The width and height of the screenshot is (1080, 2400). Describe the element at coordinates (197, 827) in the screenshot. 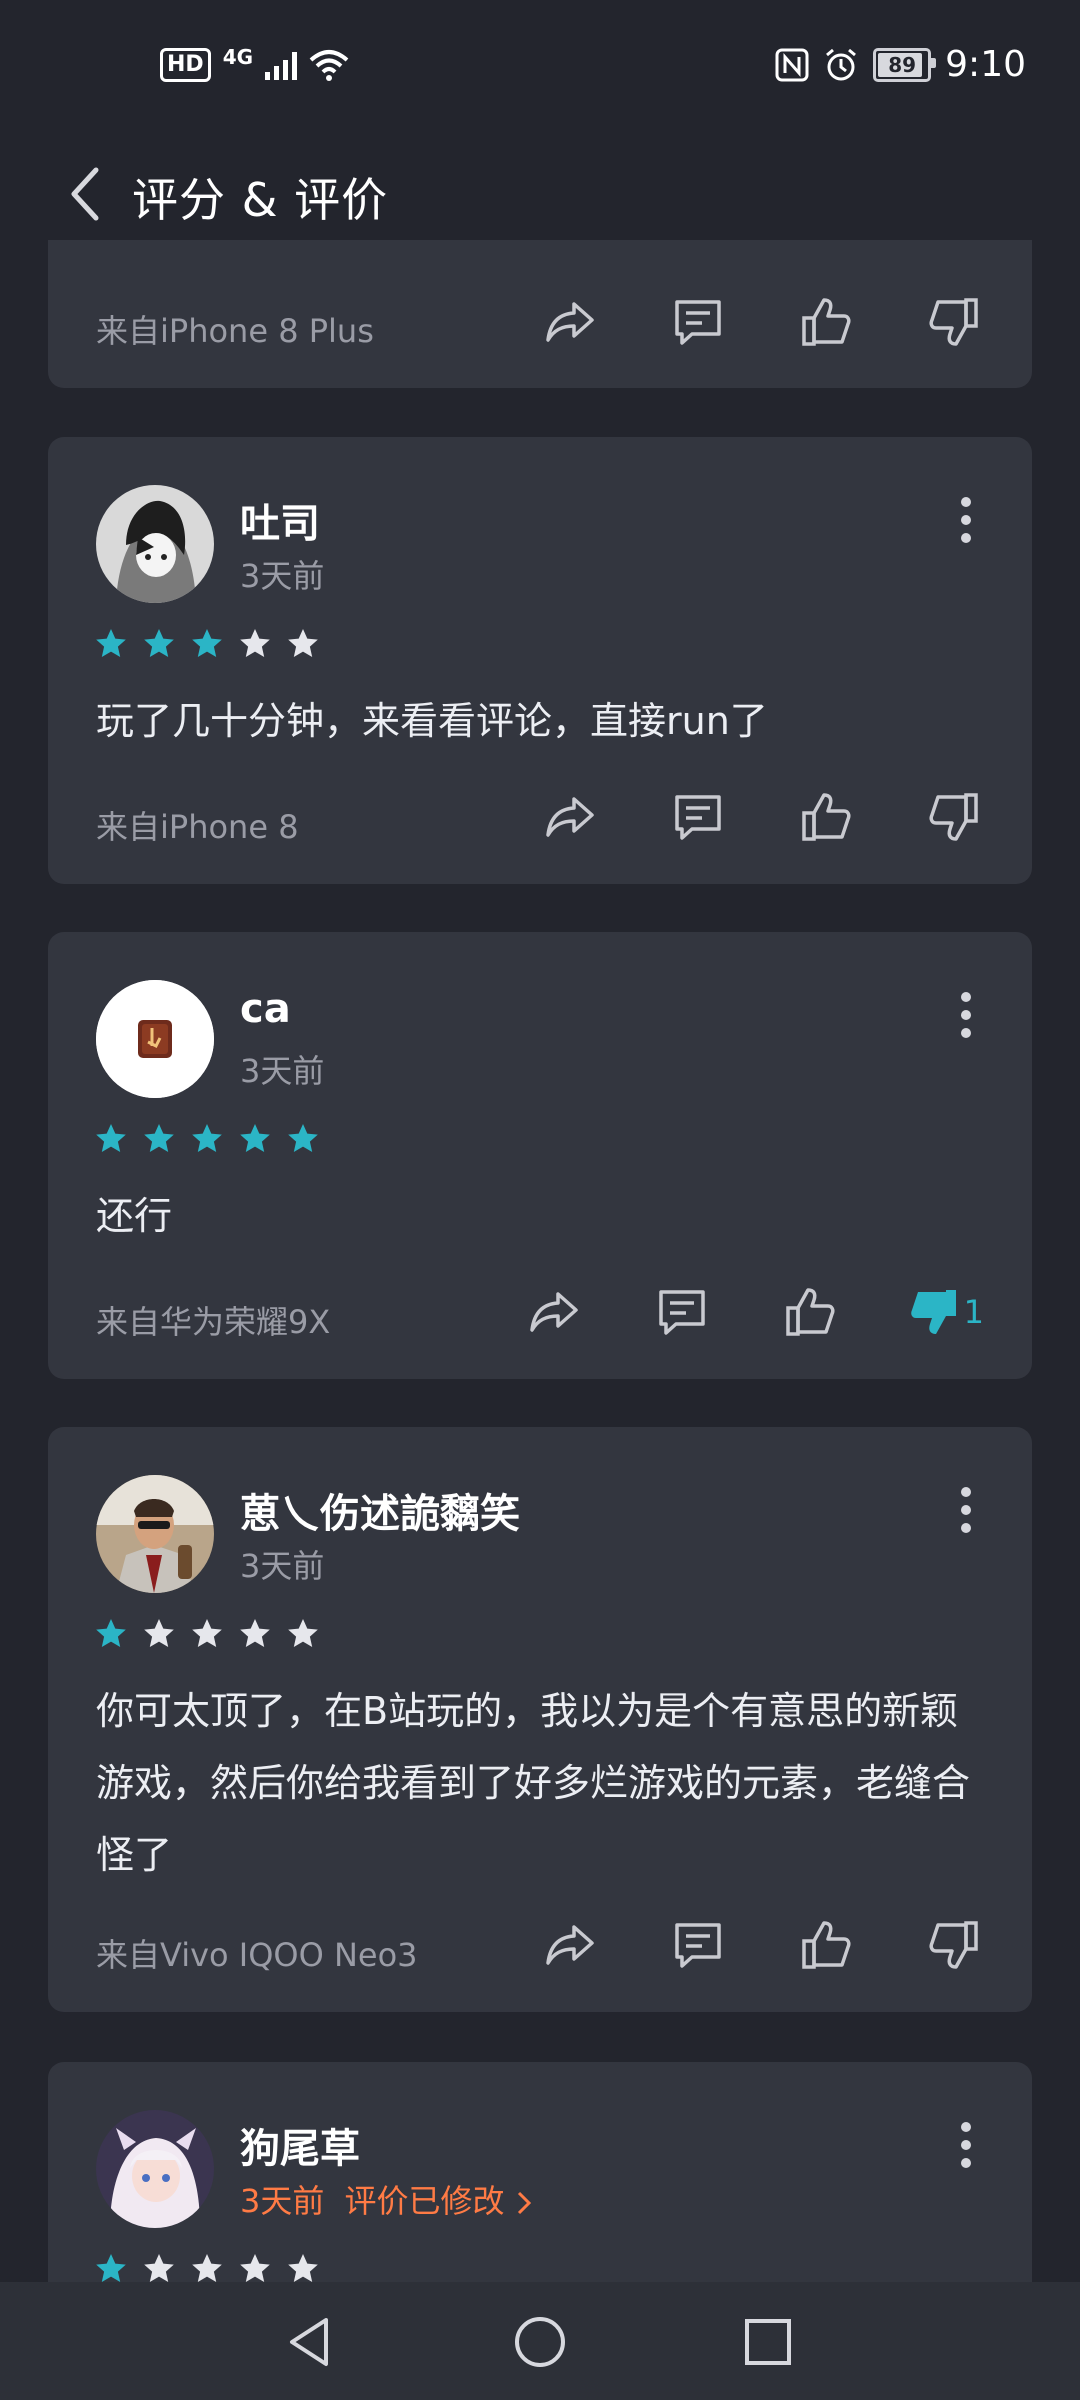

I see `device-label: 来自iPhone 8` at that location.